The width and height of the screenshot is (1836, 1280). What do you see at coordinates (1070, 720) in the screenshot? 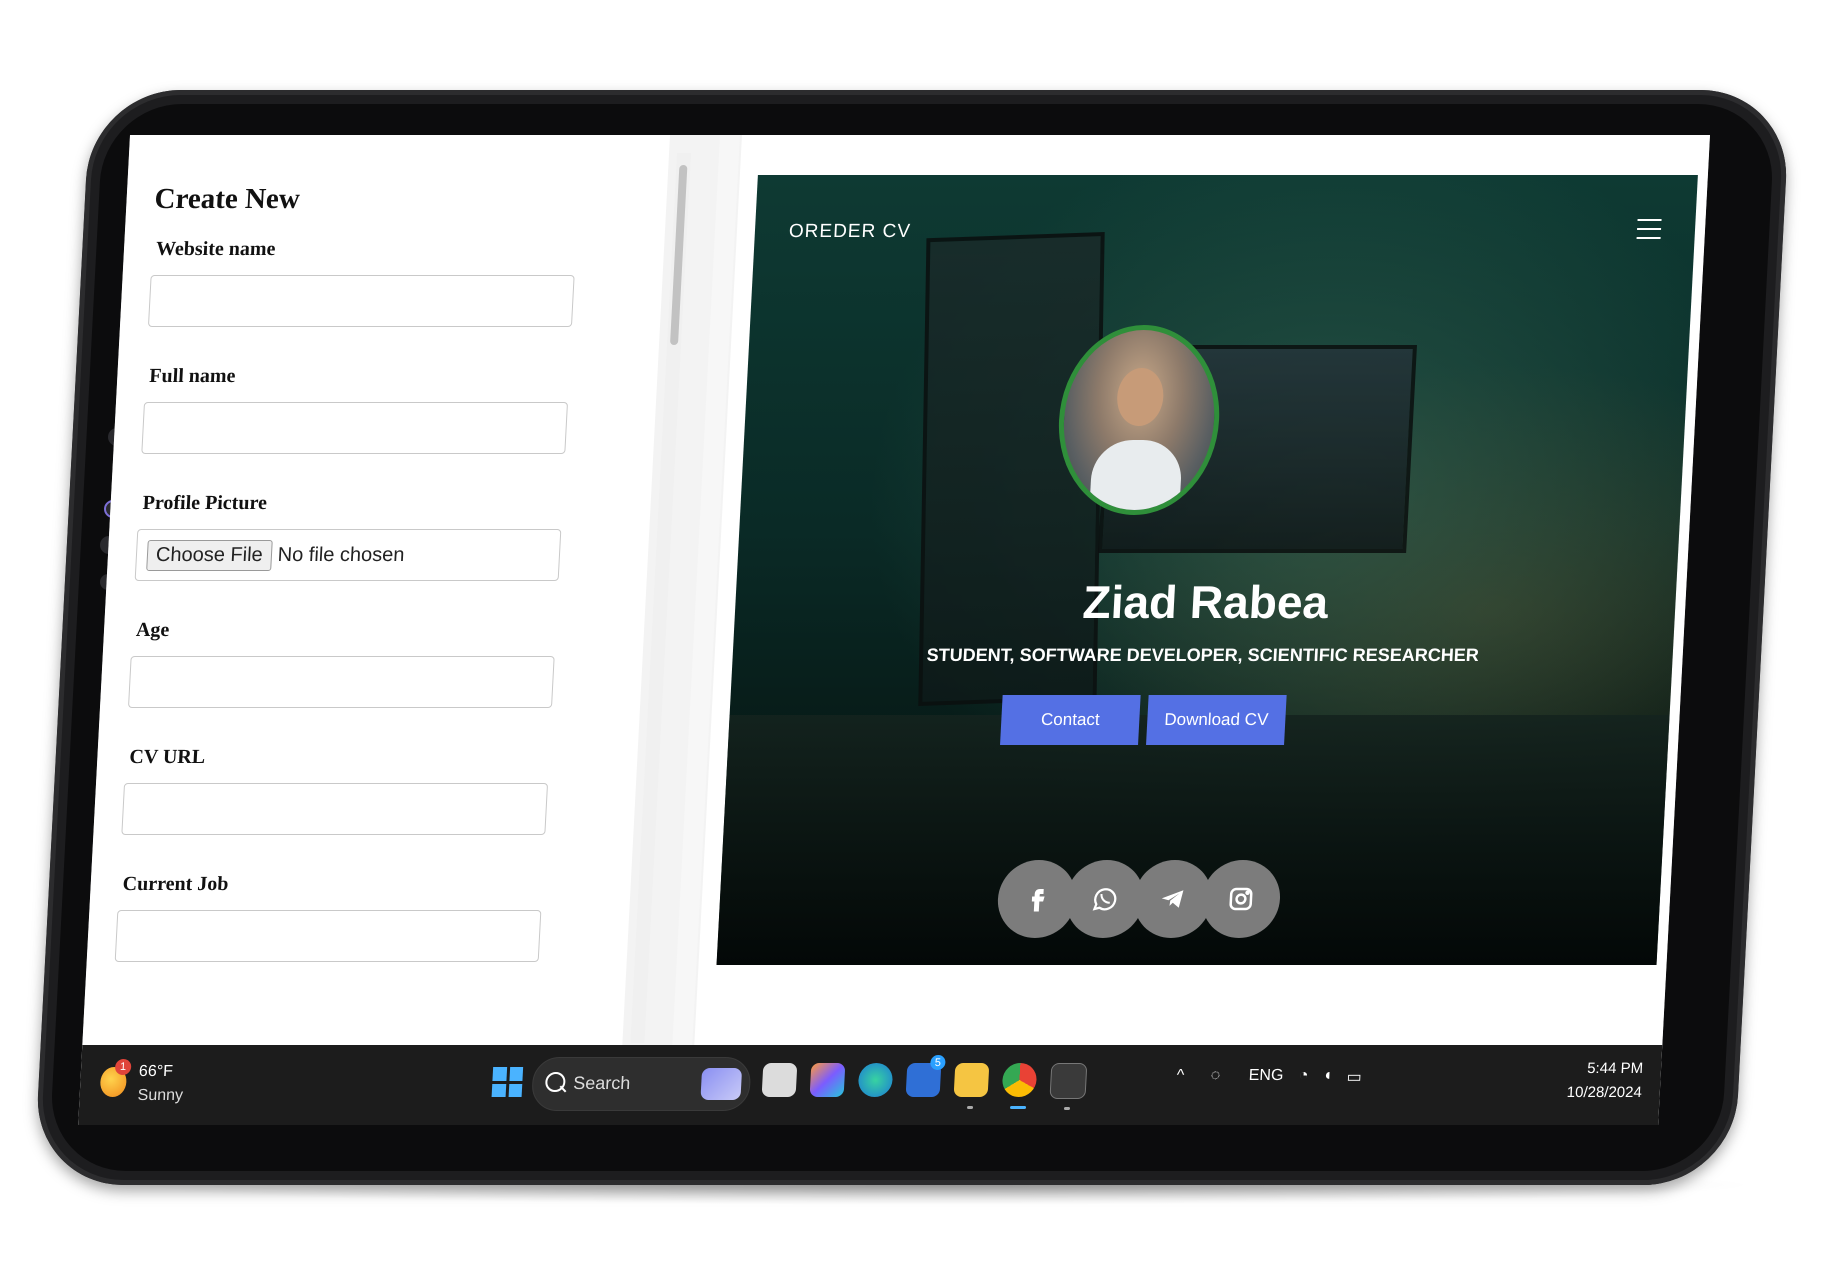
I see `contact-button: Contact` at bounding box center [1070, 720].